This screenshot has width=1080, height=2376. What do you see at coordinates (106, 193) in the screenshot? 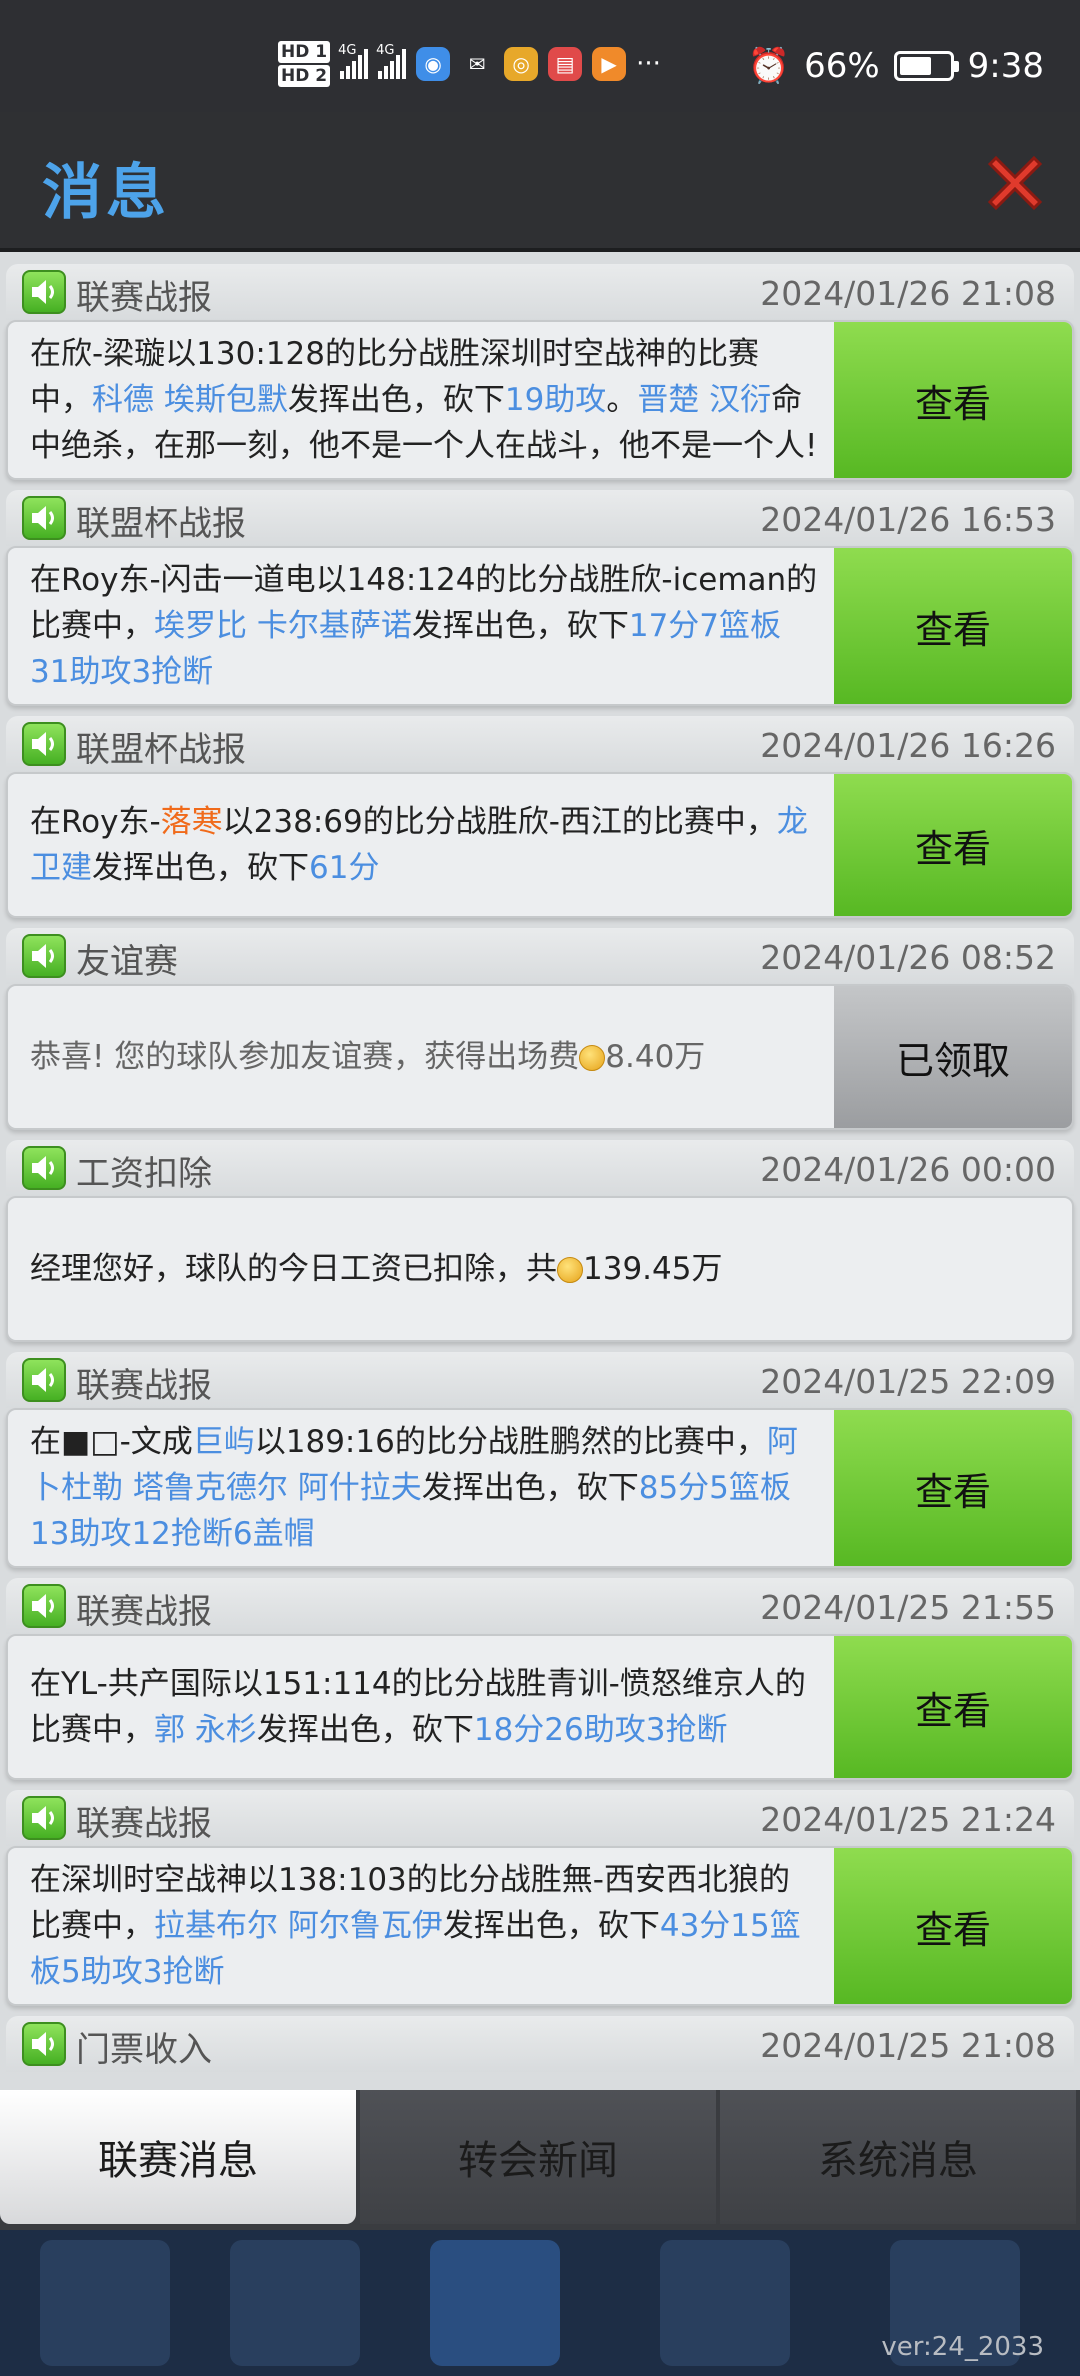
I see `page-title: 消息` at bounding box center [106, 193].